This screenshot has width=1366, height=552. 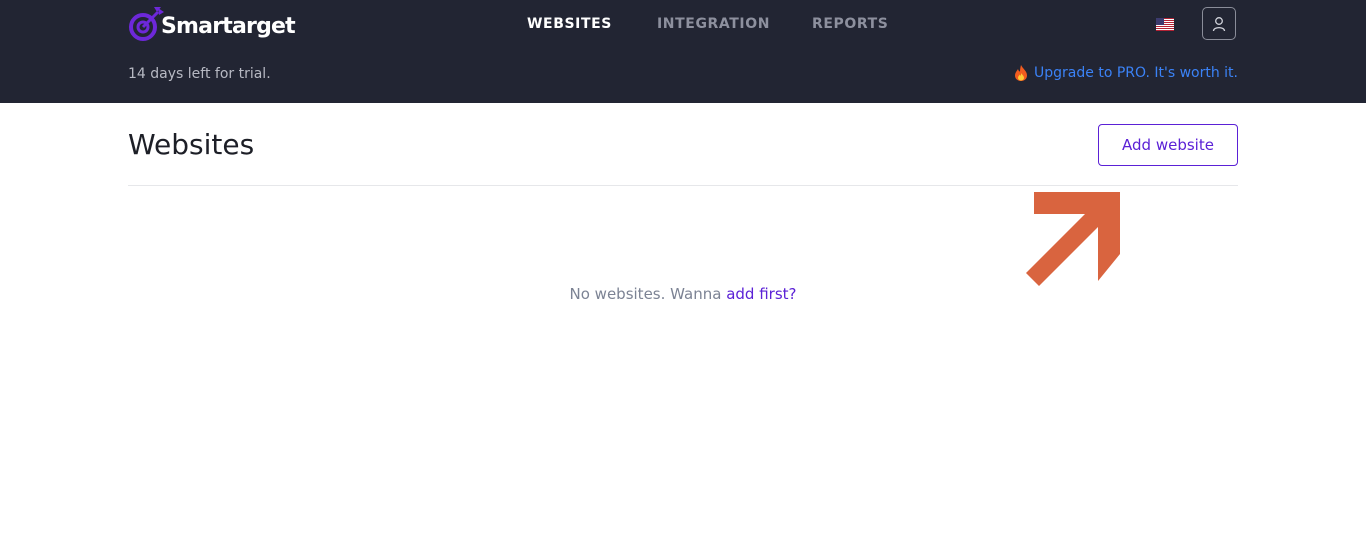 What do you see at coordinates (1165, 24) in the screenshot?
I see `us-flag-icon` at bounding box center [1165, 24].